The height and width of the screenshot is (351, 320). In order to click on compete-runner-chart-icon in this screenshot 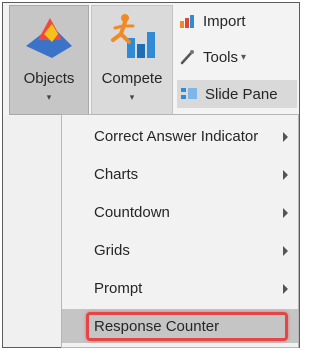, I will do `click(133, 36)`.